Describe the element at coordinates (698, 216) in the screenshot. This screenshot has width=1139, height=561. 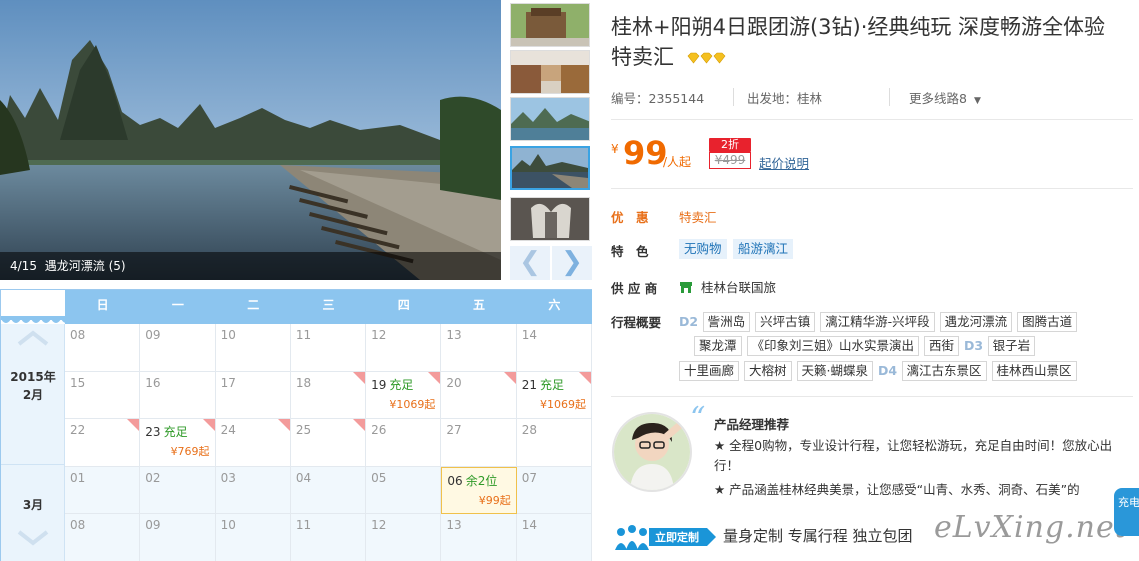
I see `promo-value: 特卖汇` at that location.